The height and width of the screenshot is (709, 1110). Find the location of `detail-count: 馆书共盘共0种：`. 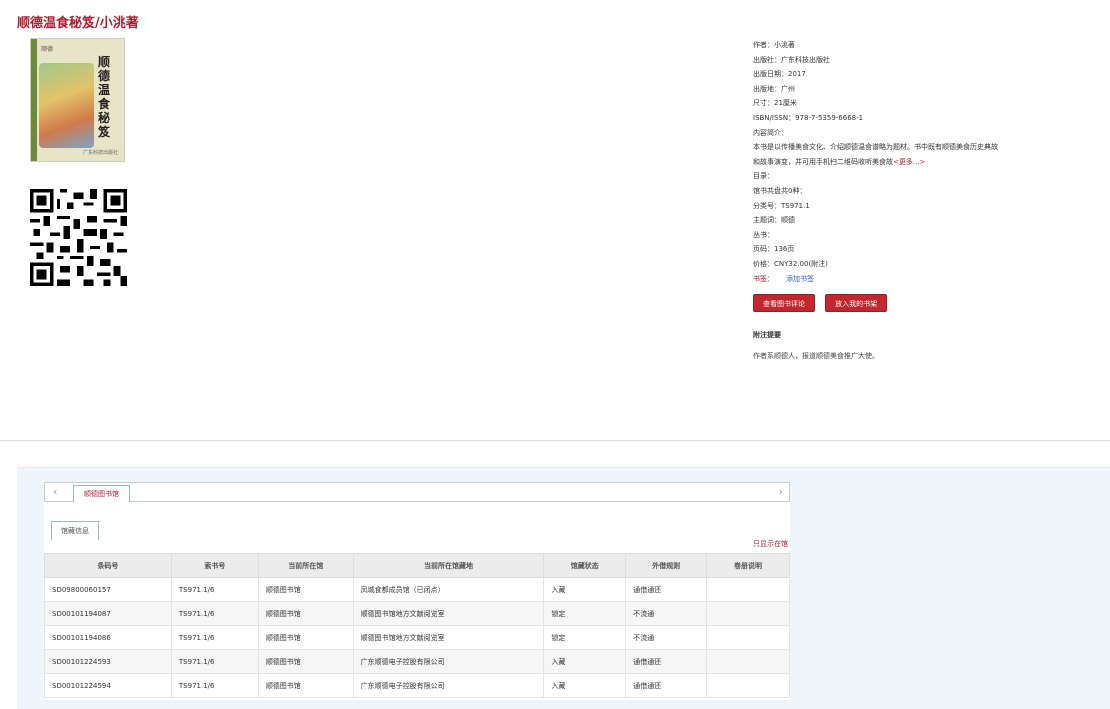

detail-count: 馆书共盘共0种： is located at coordinates (780, 190).